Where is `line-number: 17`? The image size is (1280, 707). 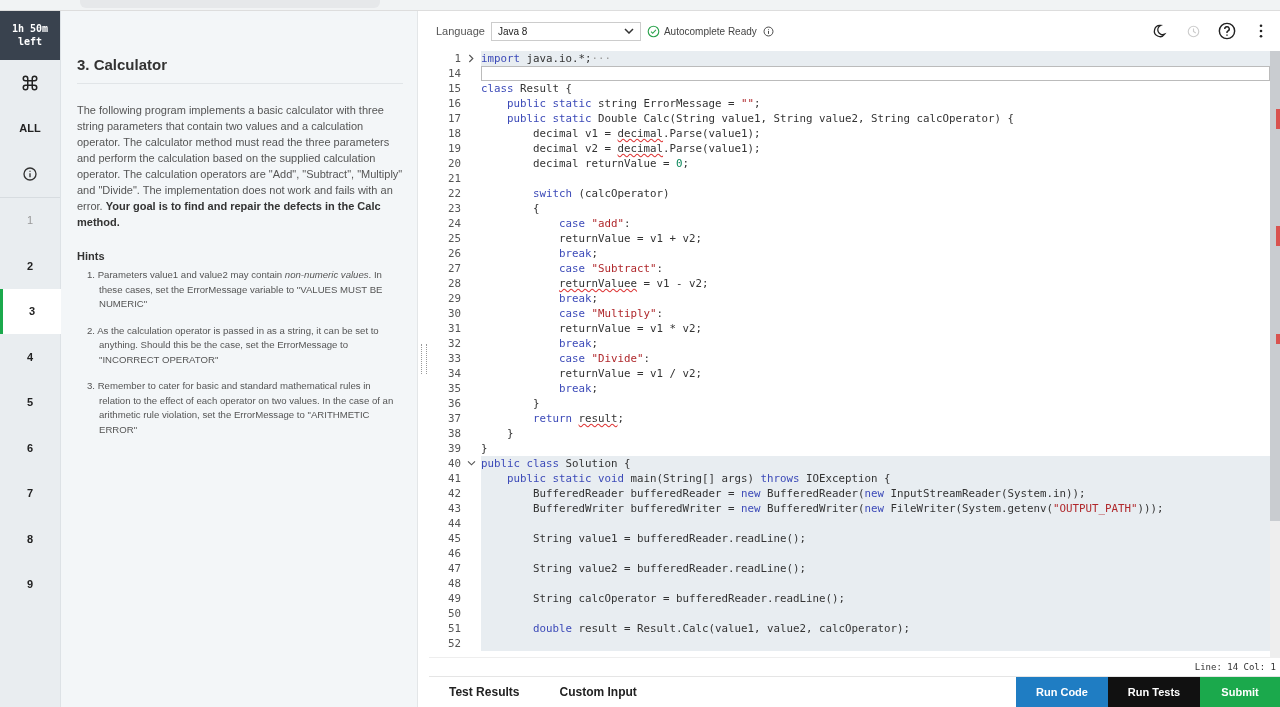 line-number: 17 is located at coordinates (454, 118).